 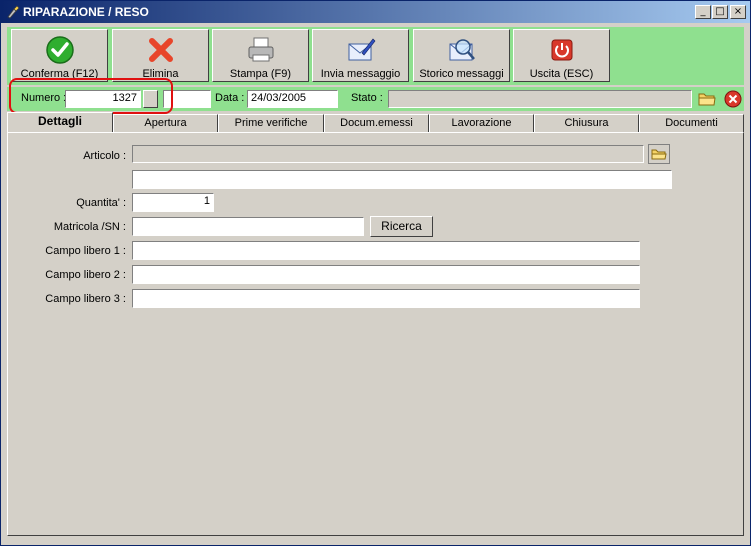 What do you see at coordinates (562, 50) in the screenshot?
I see `power-icon` at bounding box center [562, 50].